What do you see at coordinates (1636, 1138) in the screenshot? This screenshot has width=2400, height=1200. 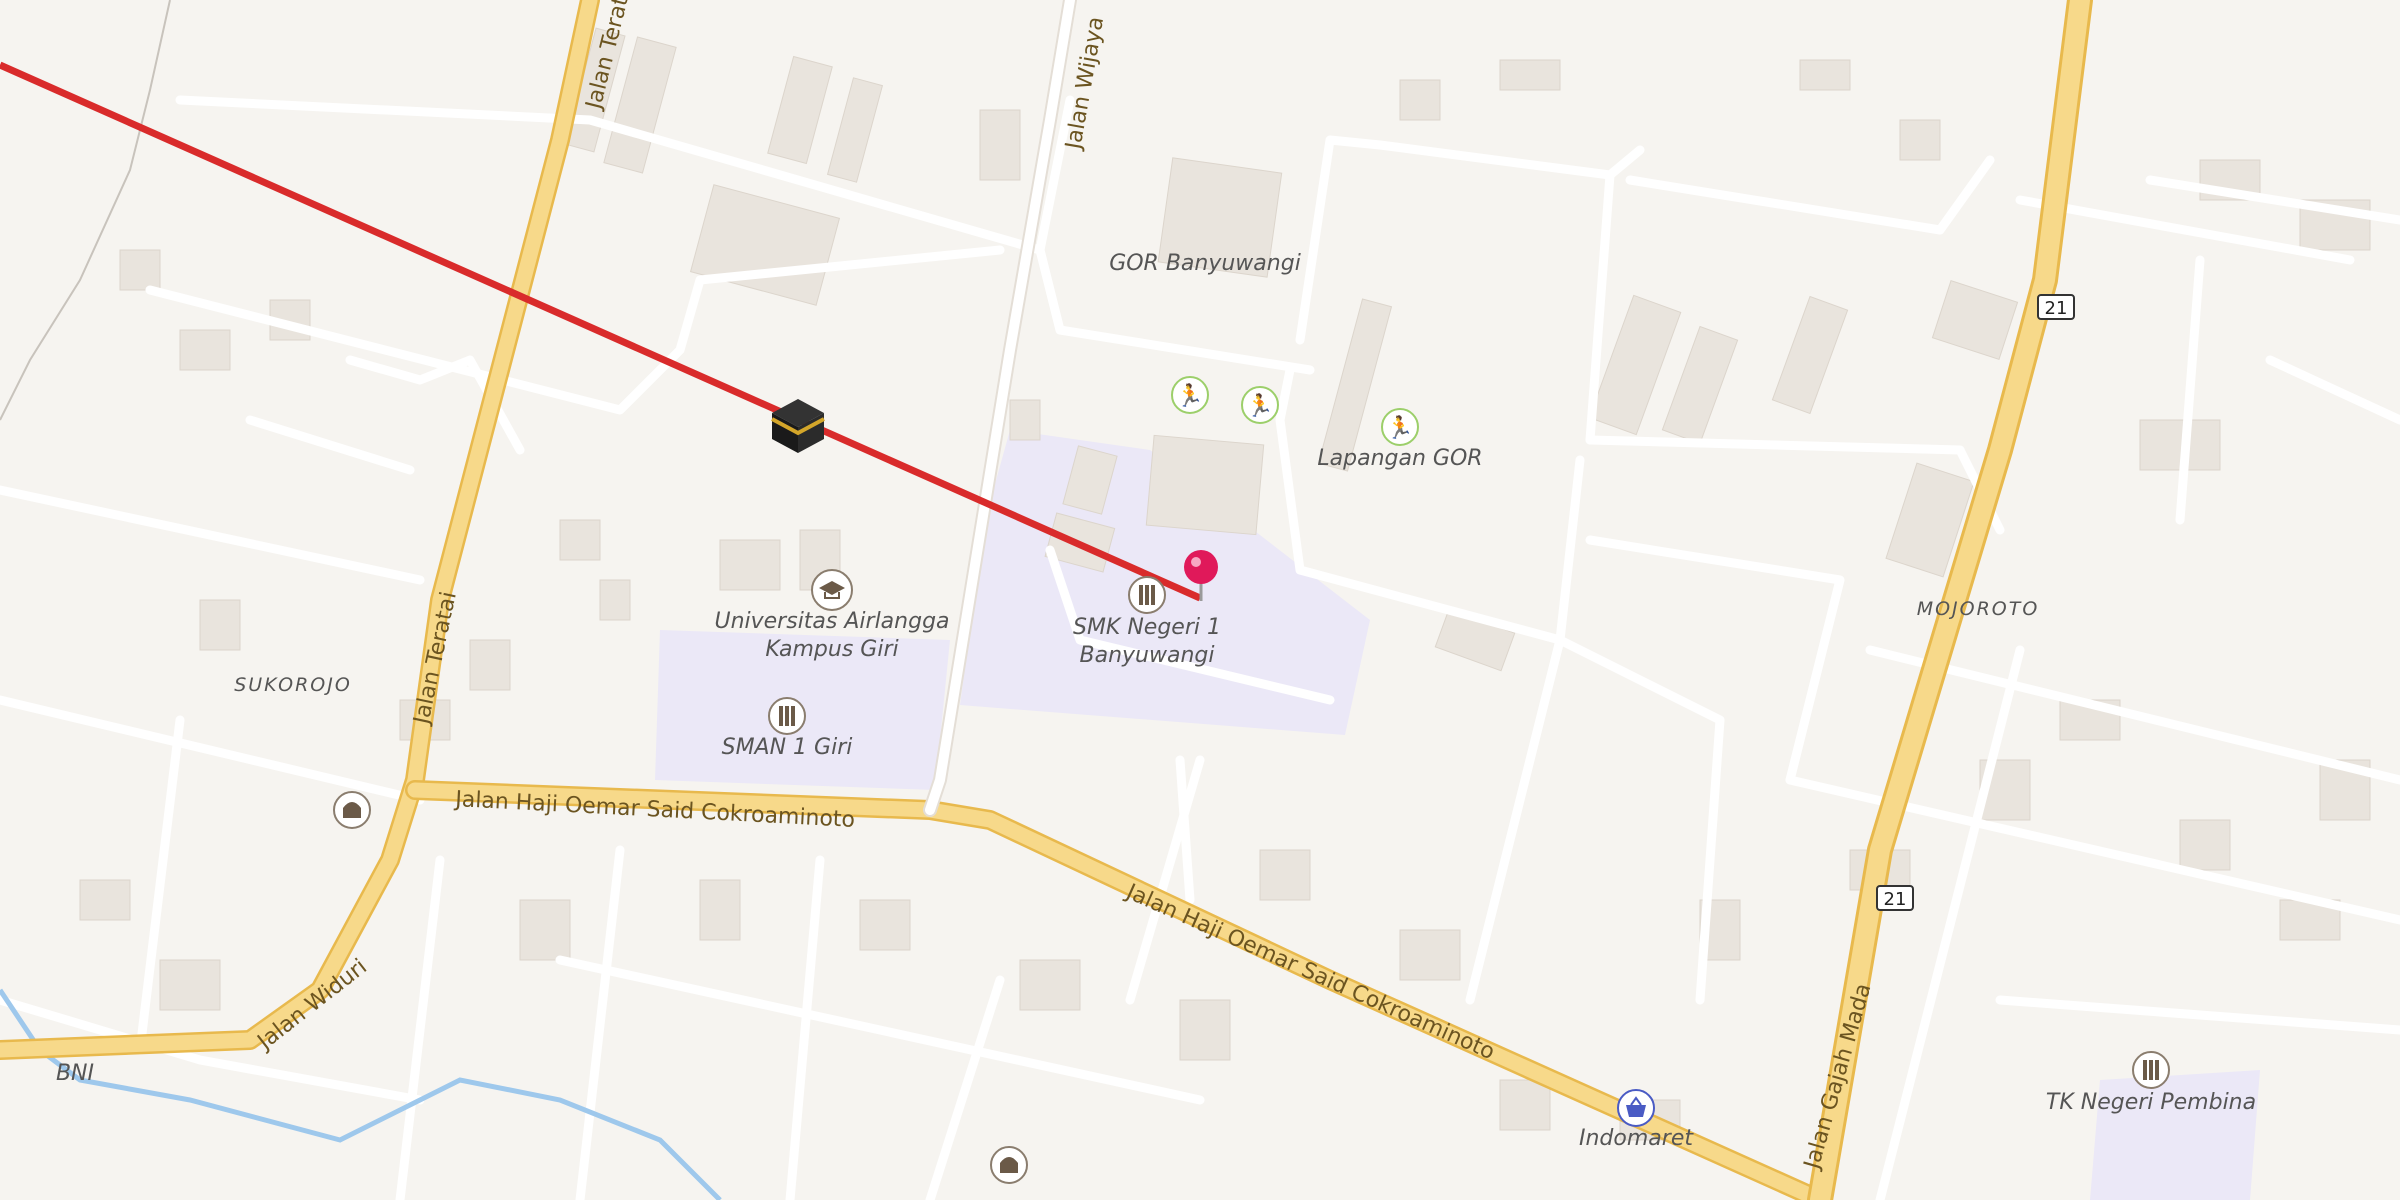 I see `place-label-indomaret: Indomaret` at bounding box center [1636, 1138].